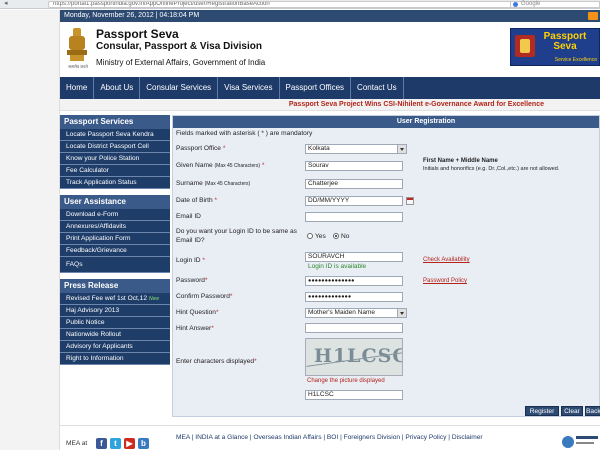  I want to click on browser-search-input: Google, so click(555, 4).